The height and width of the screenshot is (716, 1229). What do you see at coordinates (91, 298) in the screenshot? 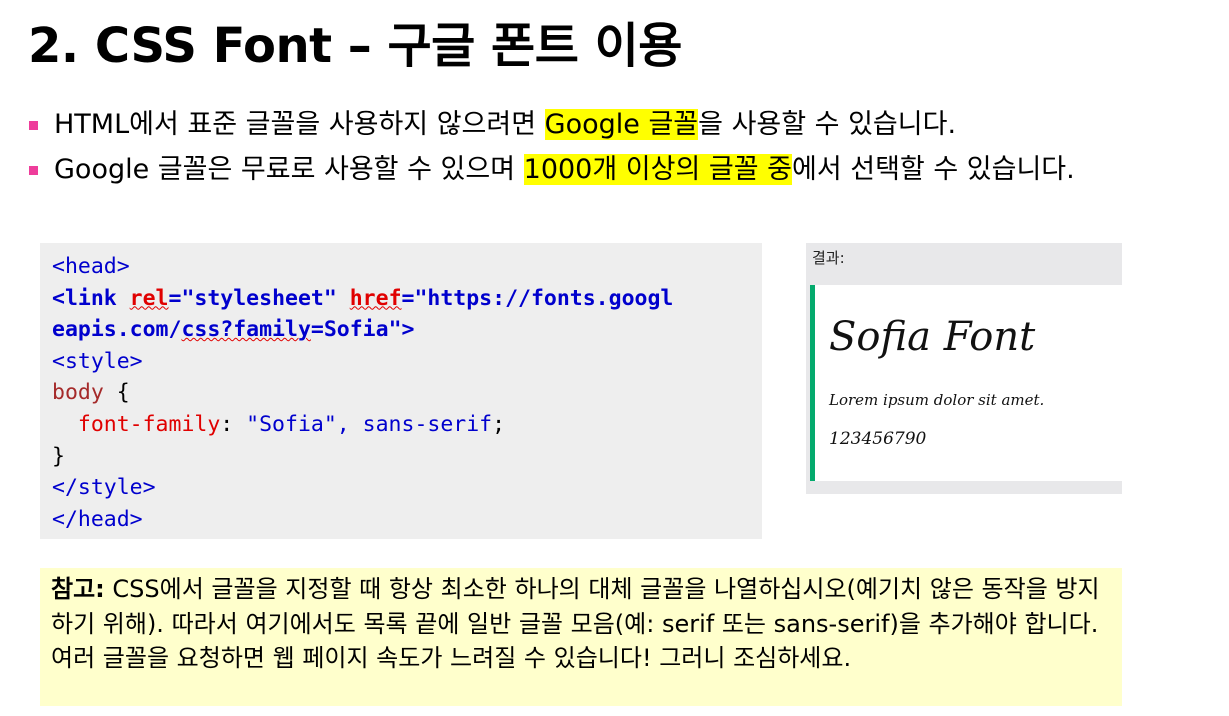
I see `code-link-tag: <link` at bounding box center [91, 298].